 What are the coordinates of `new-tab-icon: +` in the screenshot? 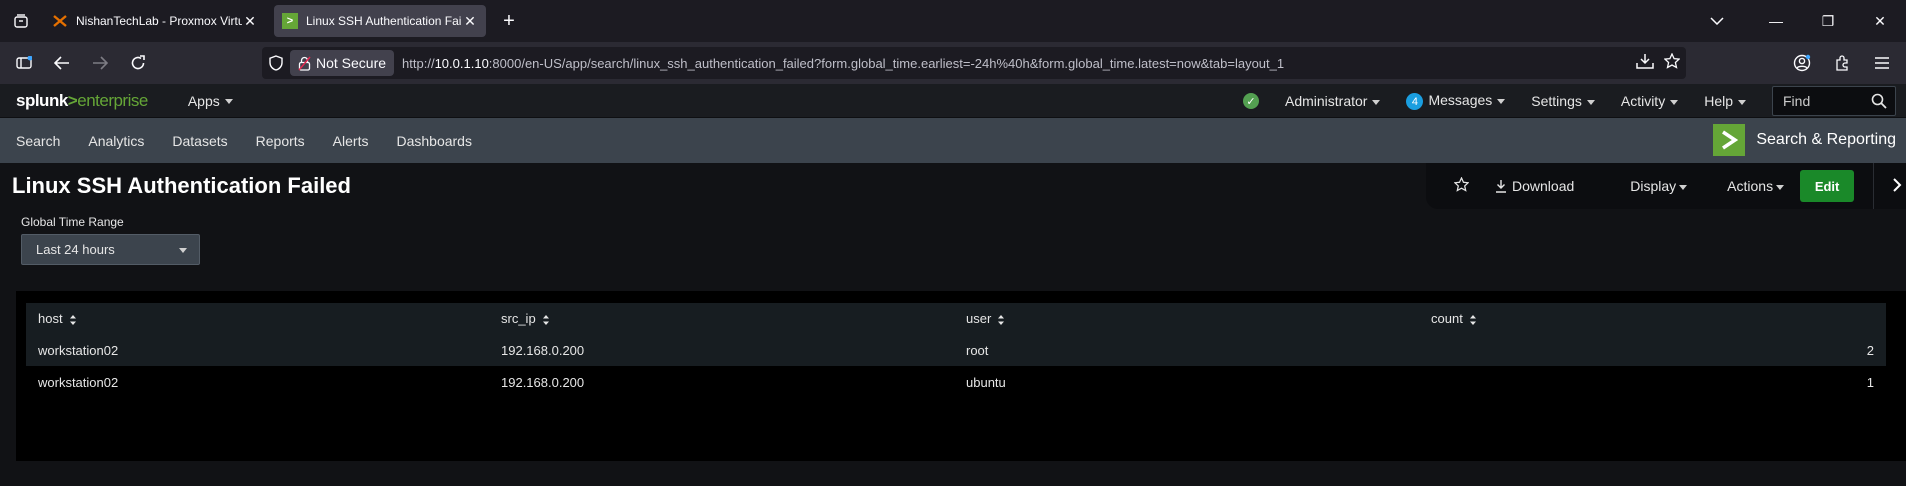 It's located at (509, 21).